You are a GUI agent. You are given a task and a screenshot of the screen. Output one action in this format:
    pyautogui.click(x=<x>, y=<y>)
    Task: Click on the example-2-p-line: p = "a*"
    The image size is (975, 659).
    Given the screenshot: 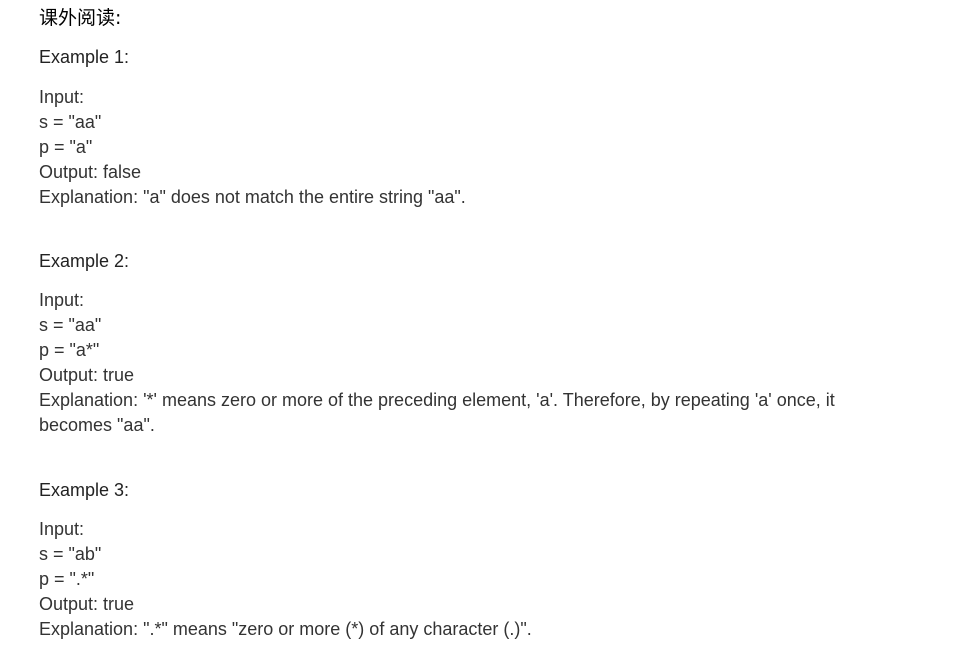 What is the action you would take?
    pyautogui.click(x=69, y=350)
    